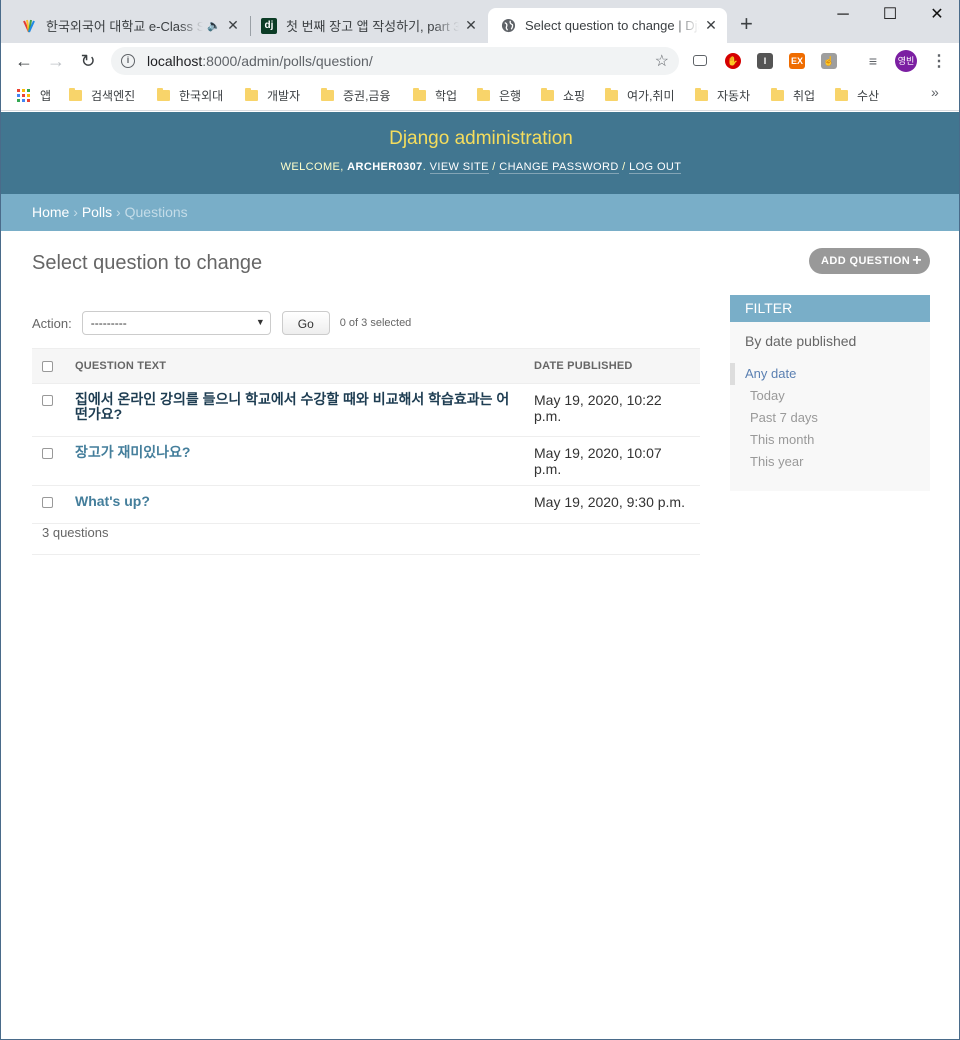 This screenshot has width=960, height=1040. Describe the element at coordinates (46, 95) in the screenshot. I see `bookmark-label: 앱` at that location.